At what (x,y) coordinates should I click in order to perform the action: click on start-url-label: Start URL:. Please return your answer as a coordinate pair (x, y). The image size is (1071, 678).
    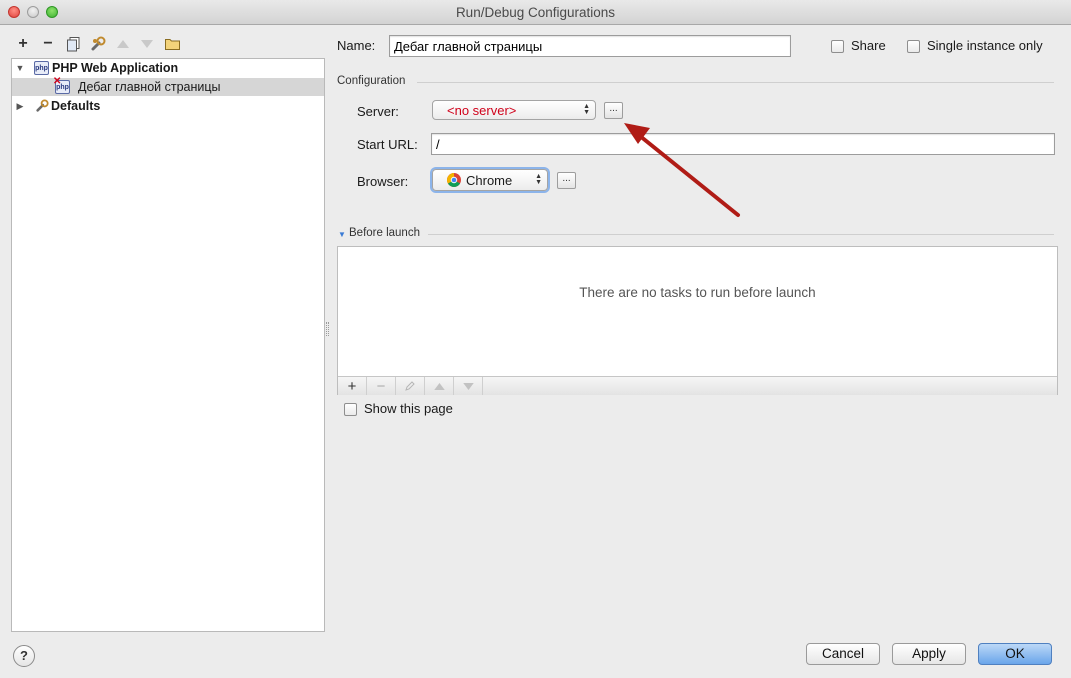
    Looking at the image, I should click on (387, 144).